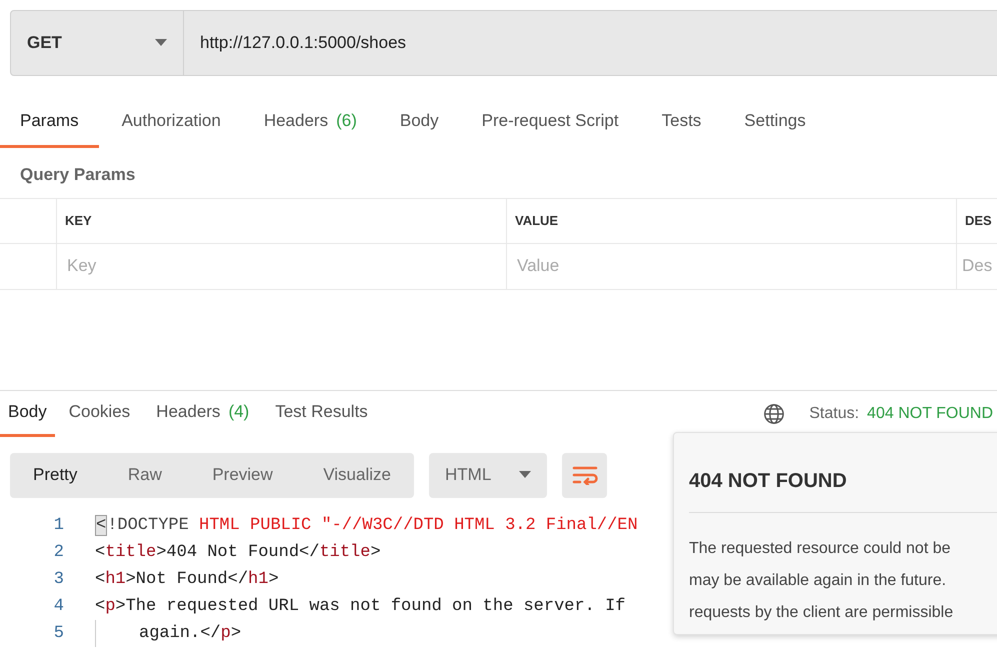 The image size is (997, 661). Describe the element at coordinates (976, 266) in the screenshot. I see `param-input: Des` at that location.